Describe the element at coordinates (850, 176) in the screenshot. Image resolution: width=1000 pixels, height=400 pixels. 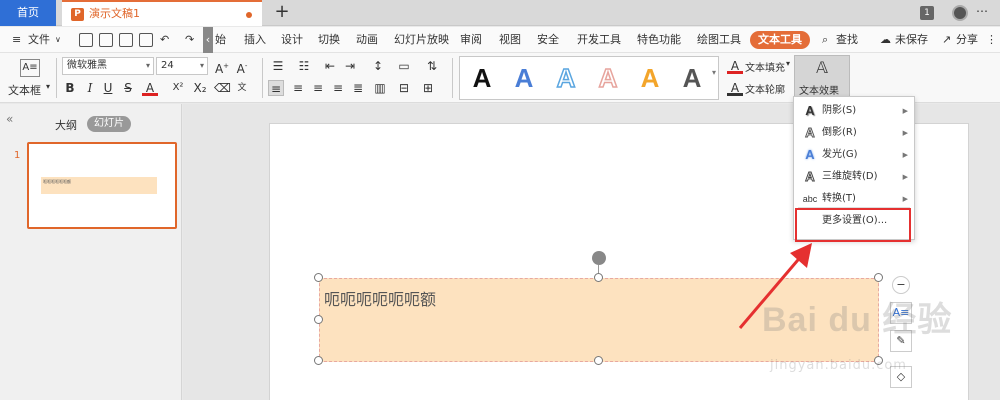
I see `menu-item-label: 三维旋转(D)` at that location.